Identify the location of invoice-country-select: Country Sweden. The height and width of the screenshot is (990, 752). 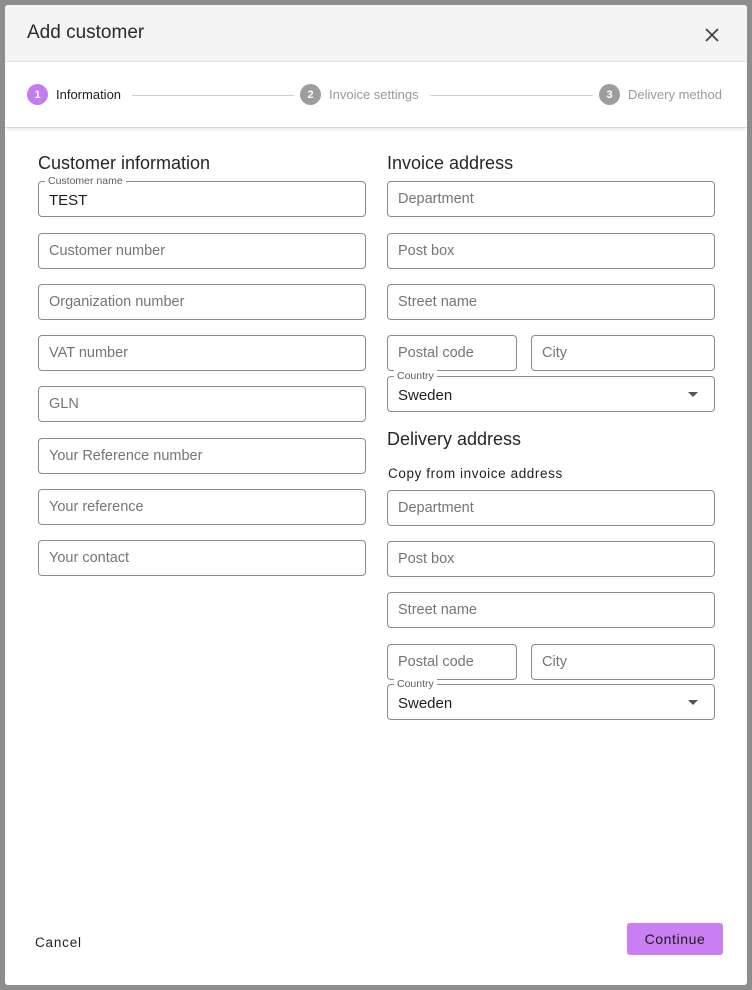
(551, 391).